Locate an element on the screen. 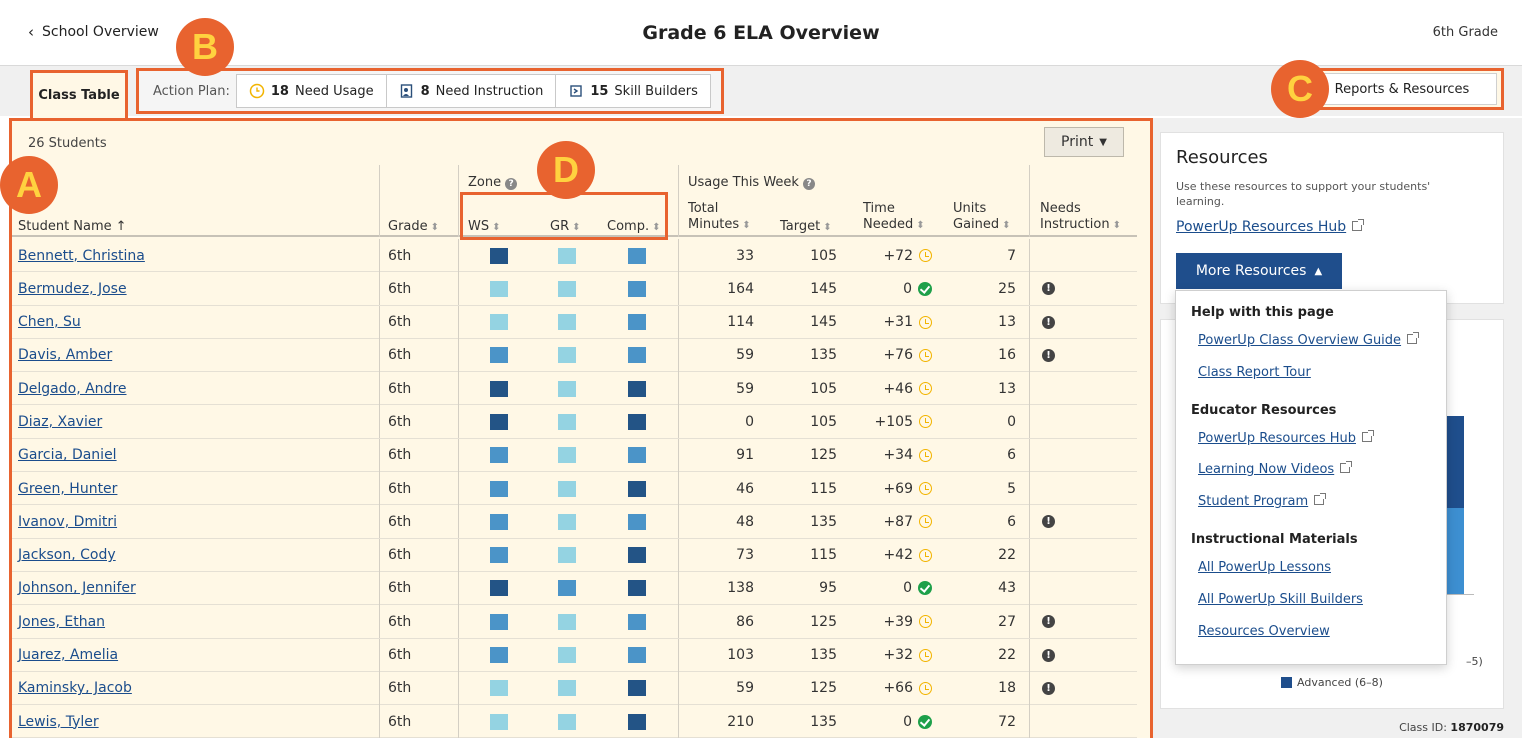  print-button: Print ▼ is located at coordinates (1084, 142).